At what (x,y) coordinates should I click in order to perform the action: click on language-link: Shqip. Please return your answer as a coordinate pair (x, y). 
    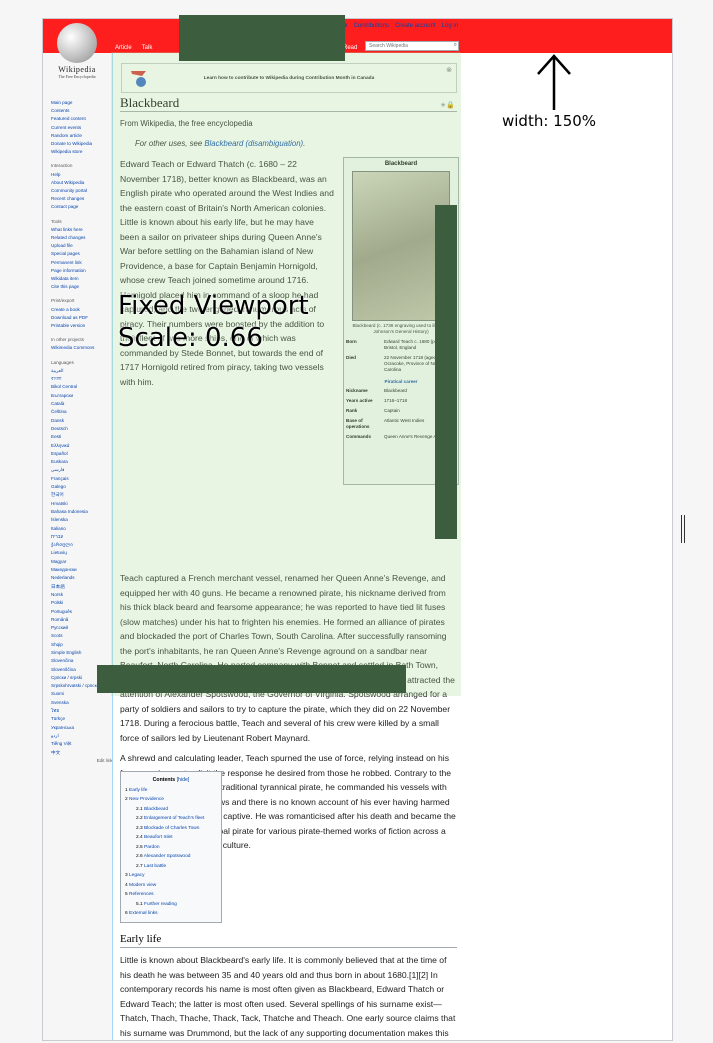
    Looking at the image, I should click on (83, 645).